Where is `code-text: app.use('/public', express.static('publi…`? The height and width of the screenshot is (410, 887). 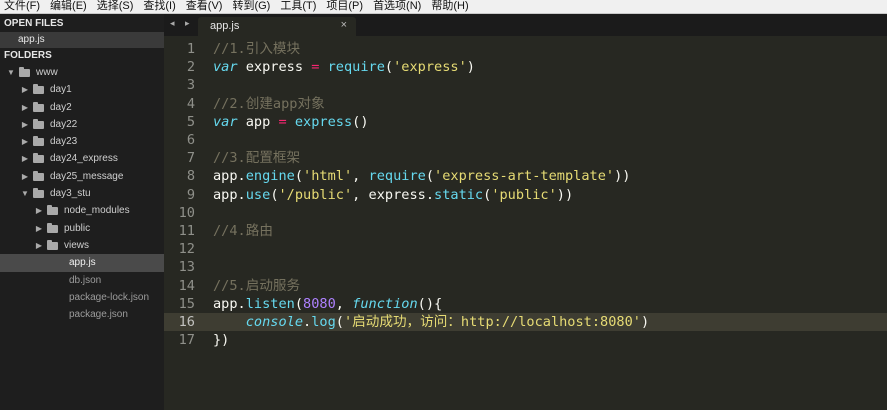 code-text: app.use('/public', express.static('publi… is located at coordinates (393, 194).